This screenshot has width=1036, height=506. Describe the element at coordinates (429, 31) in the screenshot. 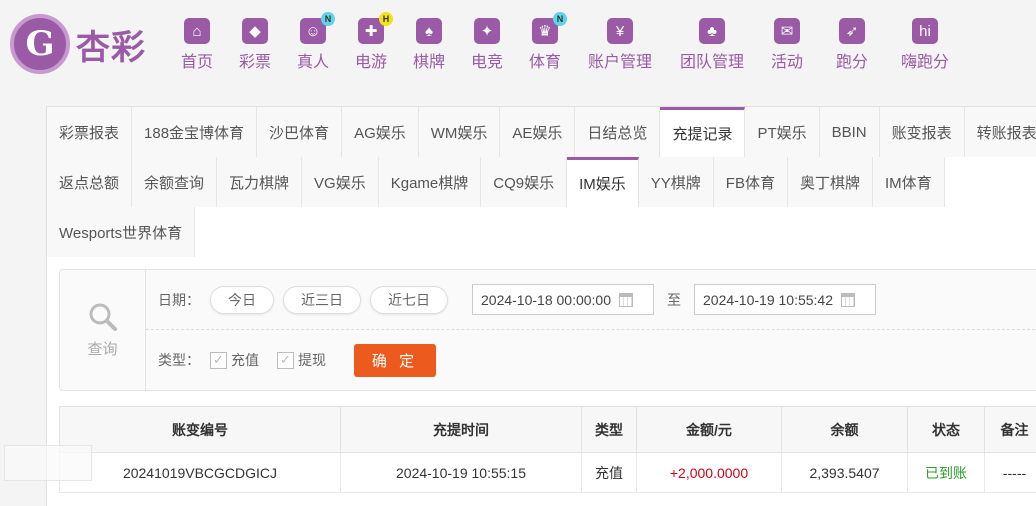

I see `cards-icon: ♠` at that location.